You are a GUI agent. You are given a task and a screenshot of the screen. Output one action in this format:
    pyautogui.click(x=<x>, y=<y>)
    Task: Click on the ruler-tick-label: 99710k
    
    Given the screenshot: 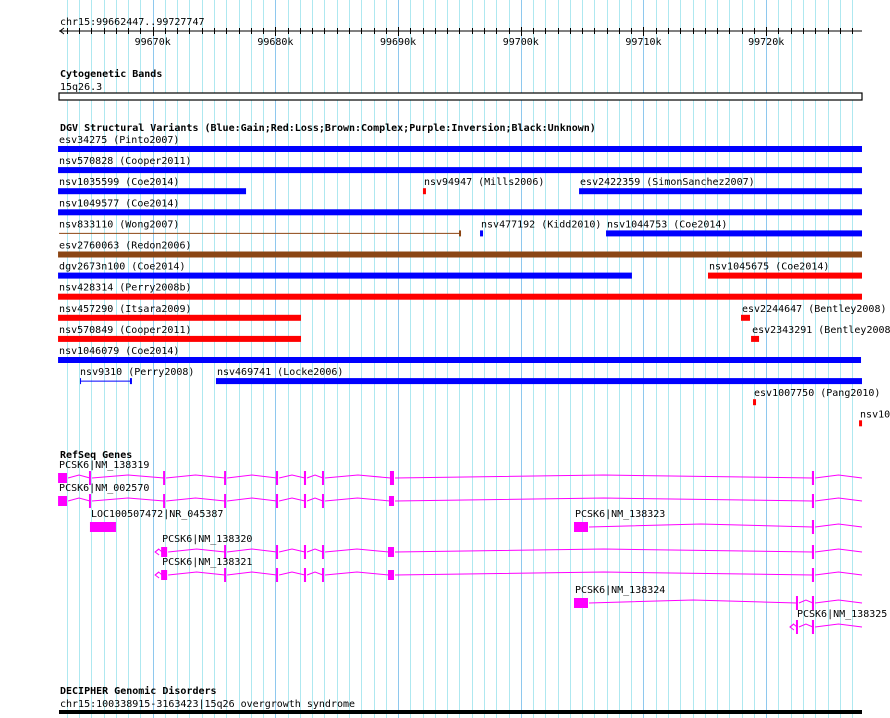 What is the action you would take?
    pyautogui.click(x=643, y=42)
    